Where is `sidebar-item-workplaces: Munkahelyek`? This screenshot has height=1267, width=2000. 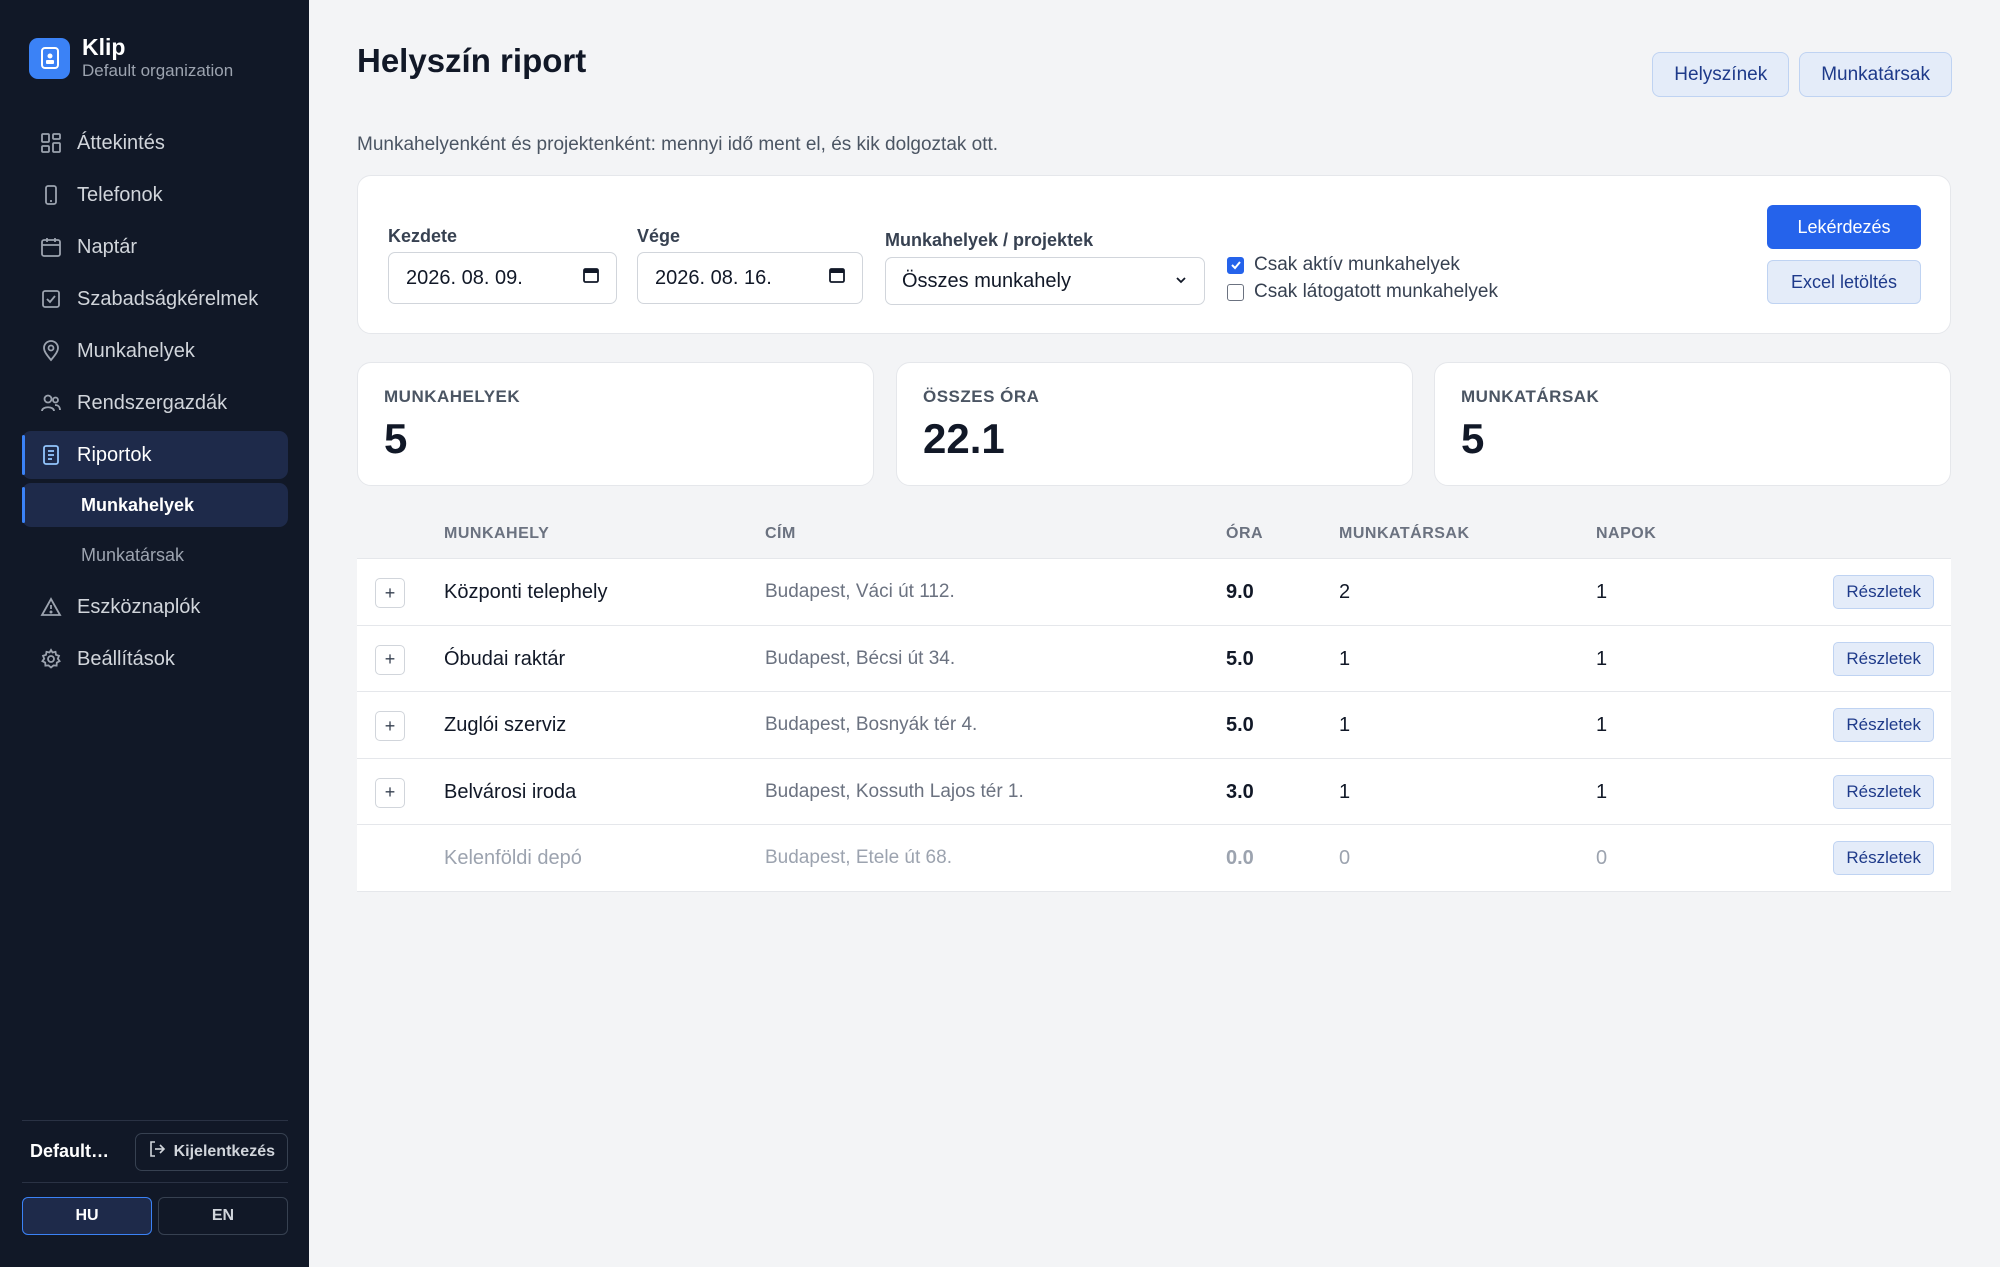 sidebar-item-workplaces: Munkahelyek is located at coordinates (155, 351).